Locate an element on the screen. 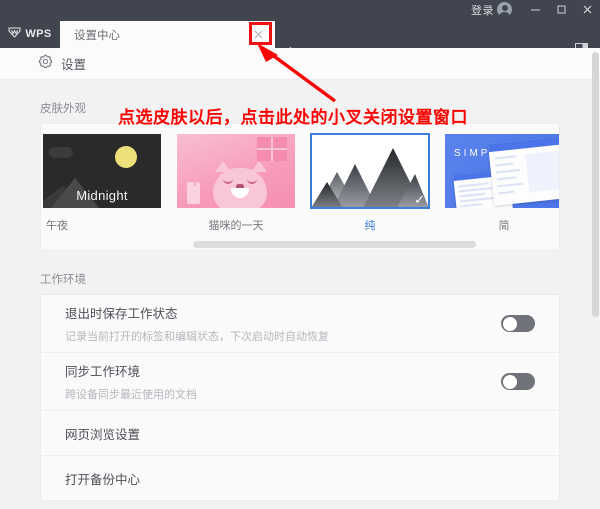 This screenshot has height=509, width=600. login-label: 登录 is located at coordinates (484, 10).